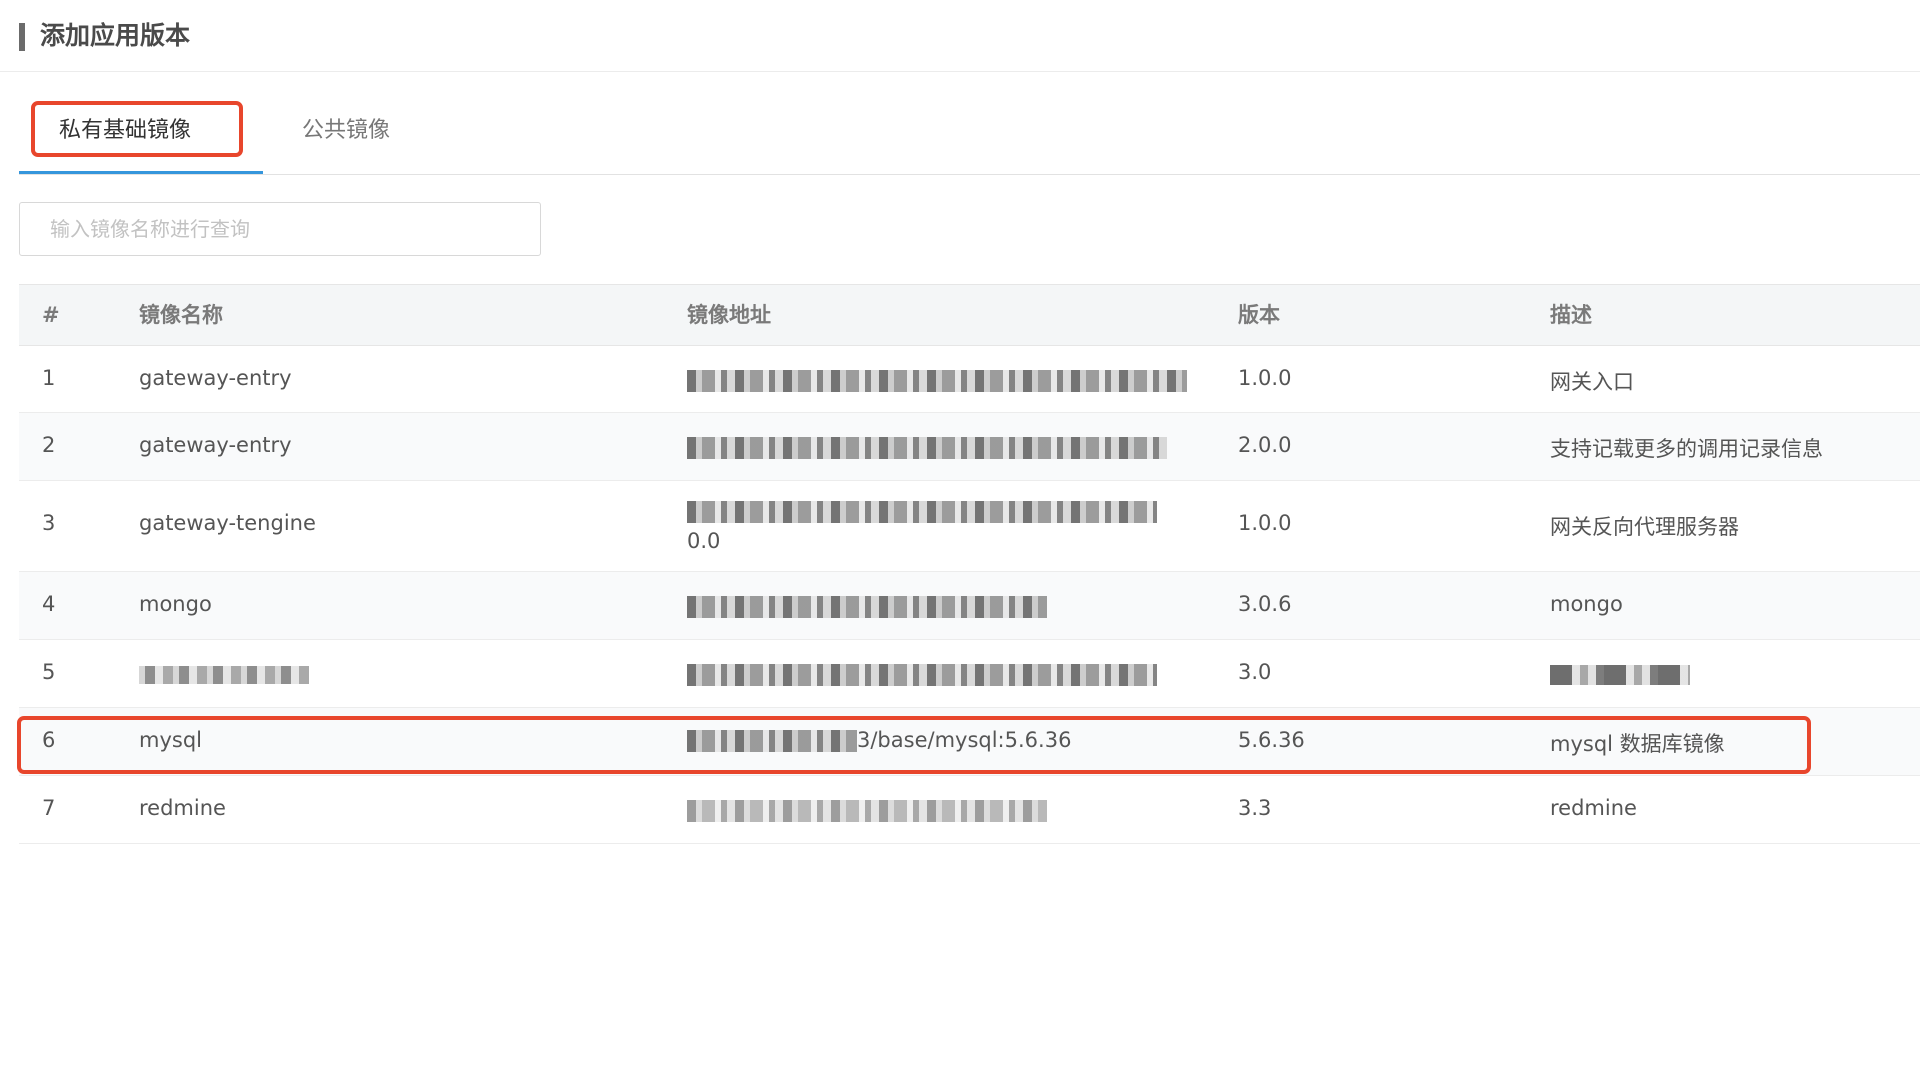 This screenshot has height=1080, width=1920. I want to click on tab-private-base-images: 私有基础镜像, so click(141, 137).